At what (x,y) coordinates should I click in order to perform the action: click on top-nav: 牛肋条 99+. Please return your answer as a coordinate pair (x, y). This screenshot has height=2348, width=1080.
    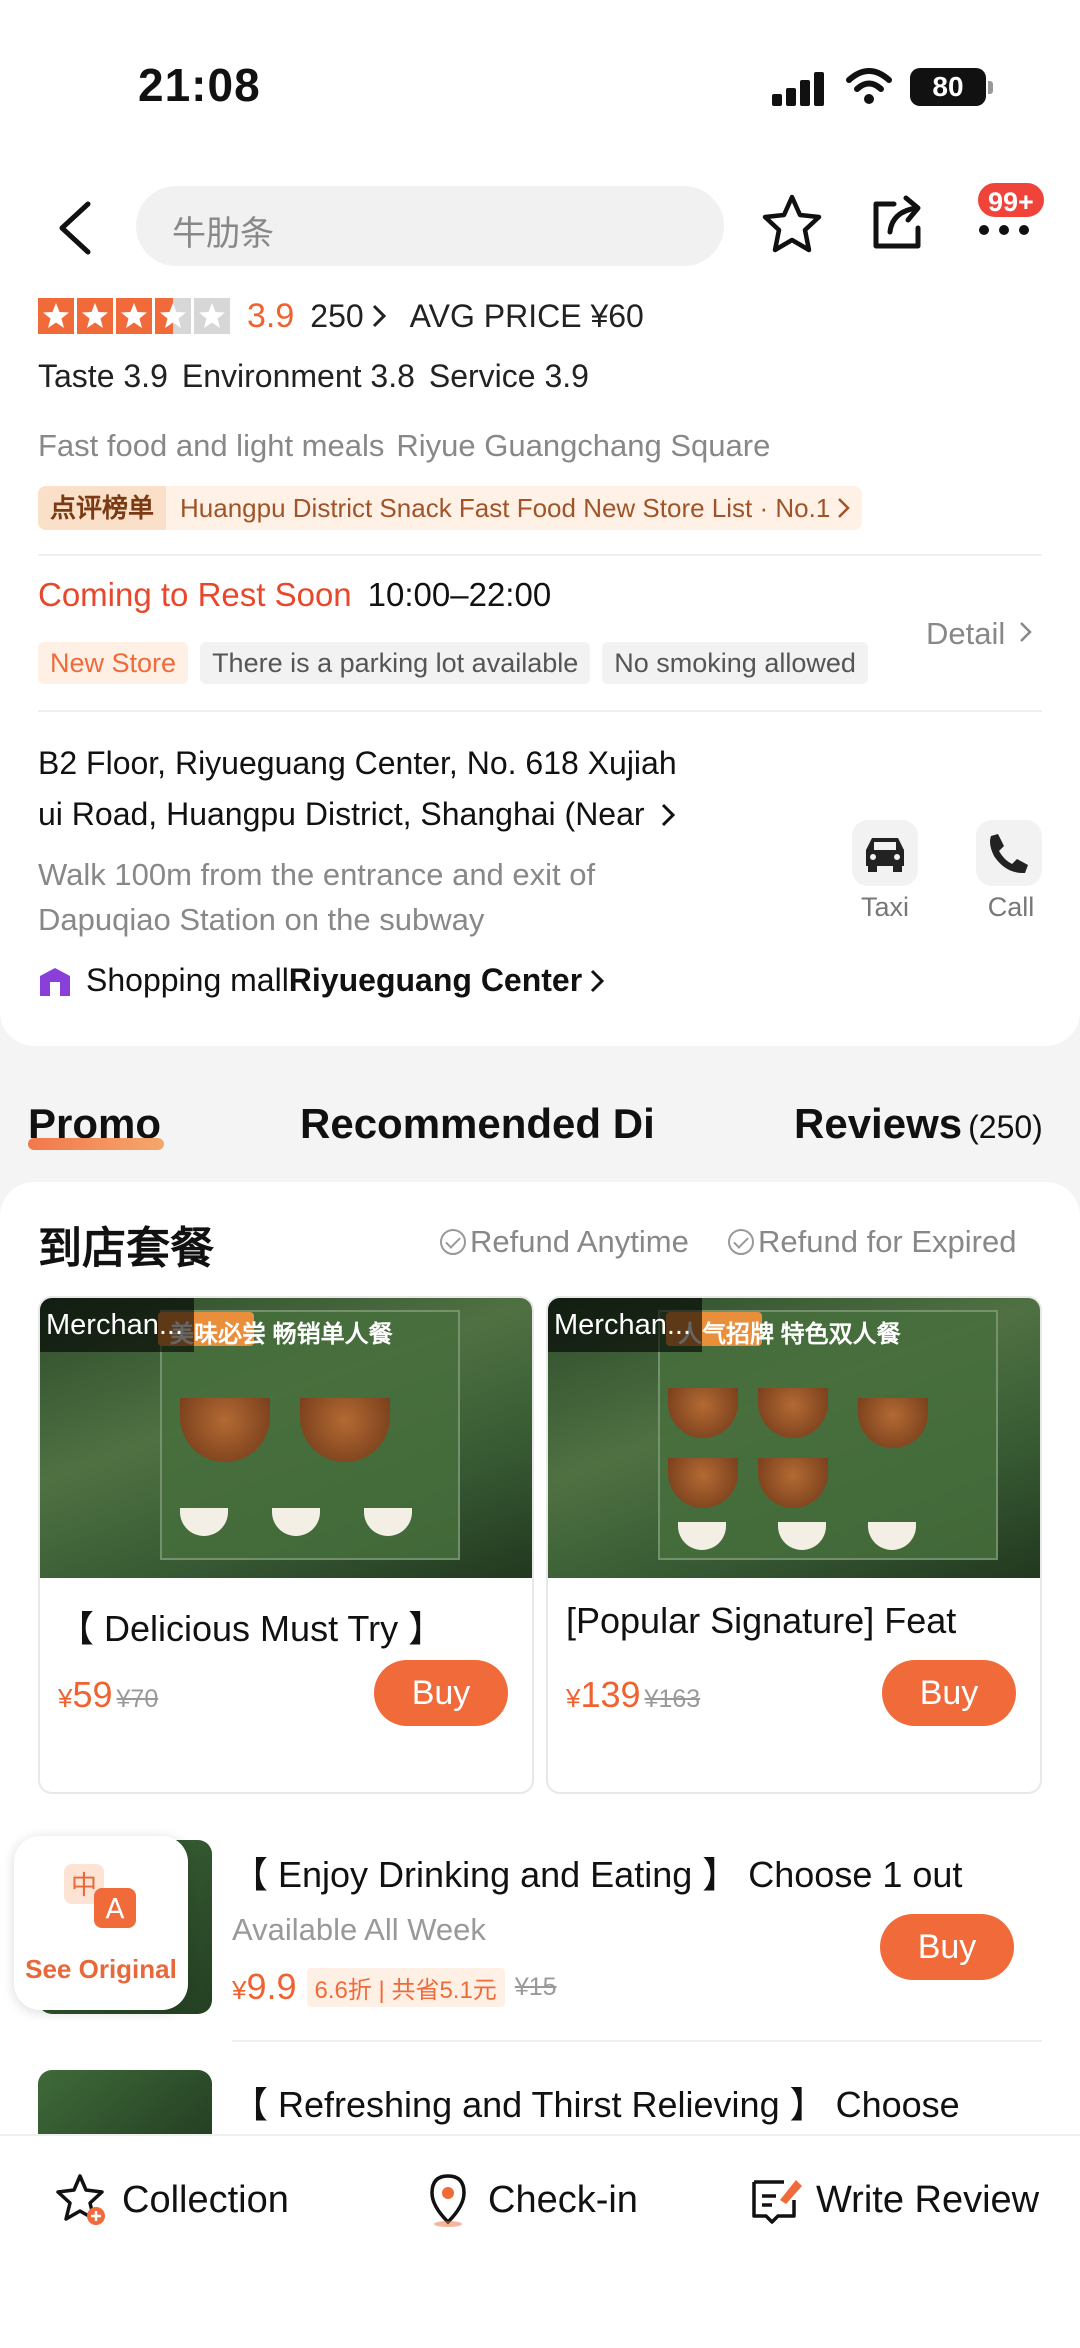
    Looking at the image, I should click on (540, 225).